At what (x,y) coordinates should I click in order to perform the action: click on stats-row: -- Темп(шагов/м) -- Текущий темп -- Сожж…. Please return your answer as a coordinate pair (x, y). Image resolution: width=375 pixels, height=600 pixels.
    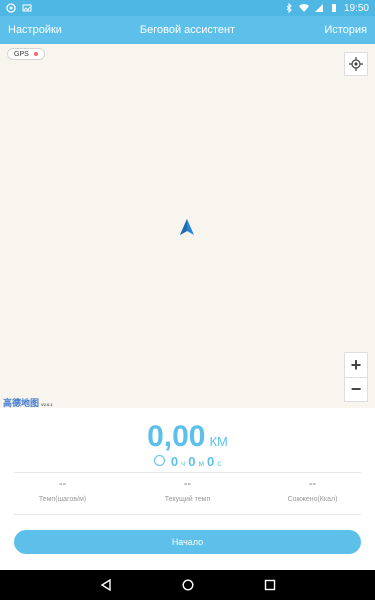
    Looking at the image, I should click on (187, 495).